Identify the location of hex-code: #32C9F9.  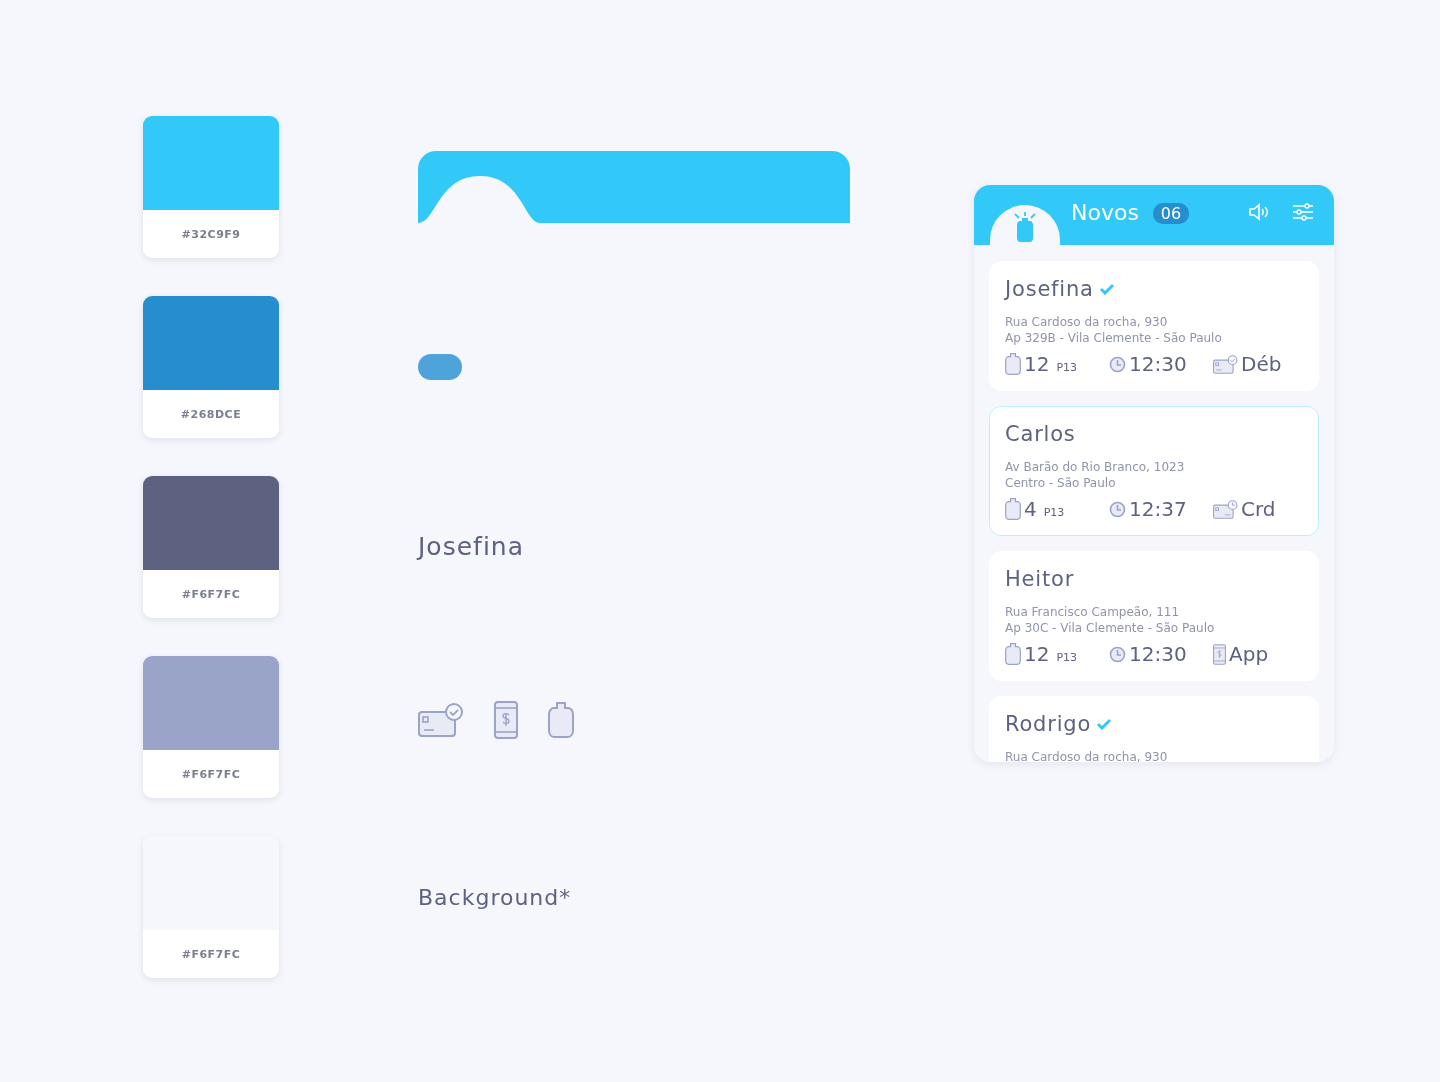
(211, 234).